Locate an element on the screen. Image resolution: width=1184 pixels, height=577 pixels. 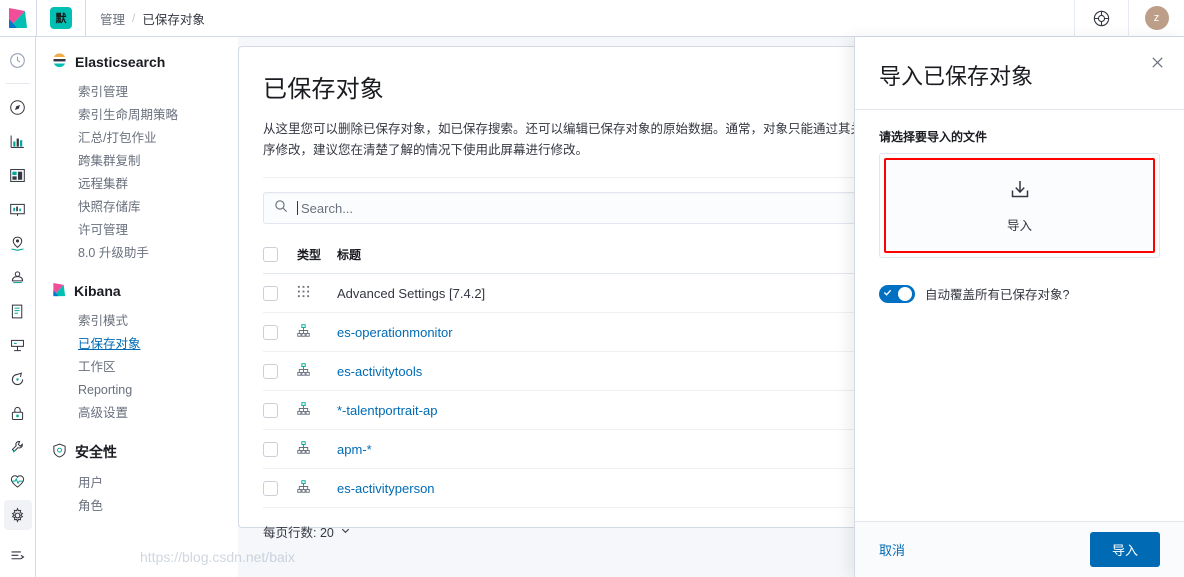
nav-group-title-label: Kibana is located at coordinates (97, 291).